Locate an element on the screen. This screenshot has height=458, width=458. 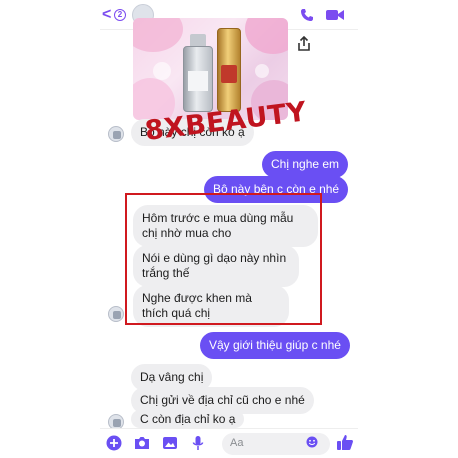
phone-icon is located at coordinates (307, 15).